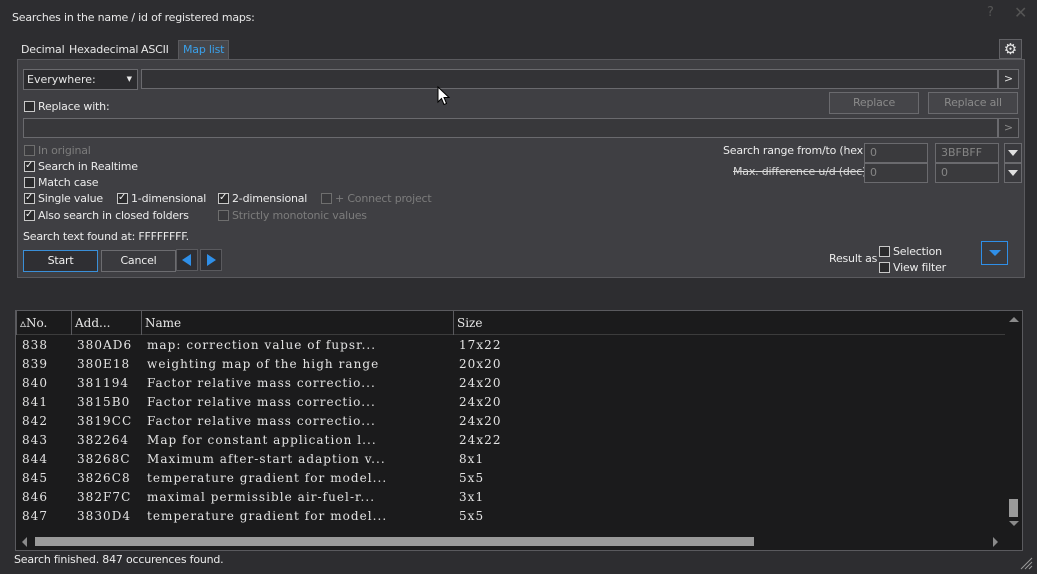 The height and width of the screenshot is (574, 1037). What do you see at coordinates (61, 79) in the screenshot?
I see `scope-select-value: Everywhere:` at bounding box center [61, 79].